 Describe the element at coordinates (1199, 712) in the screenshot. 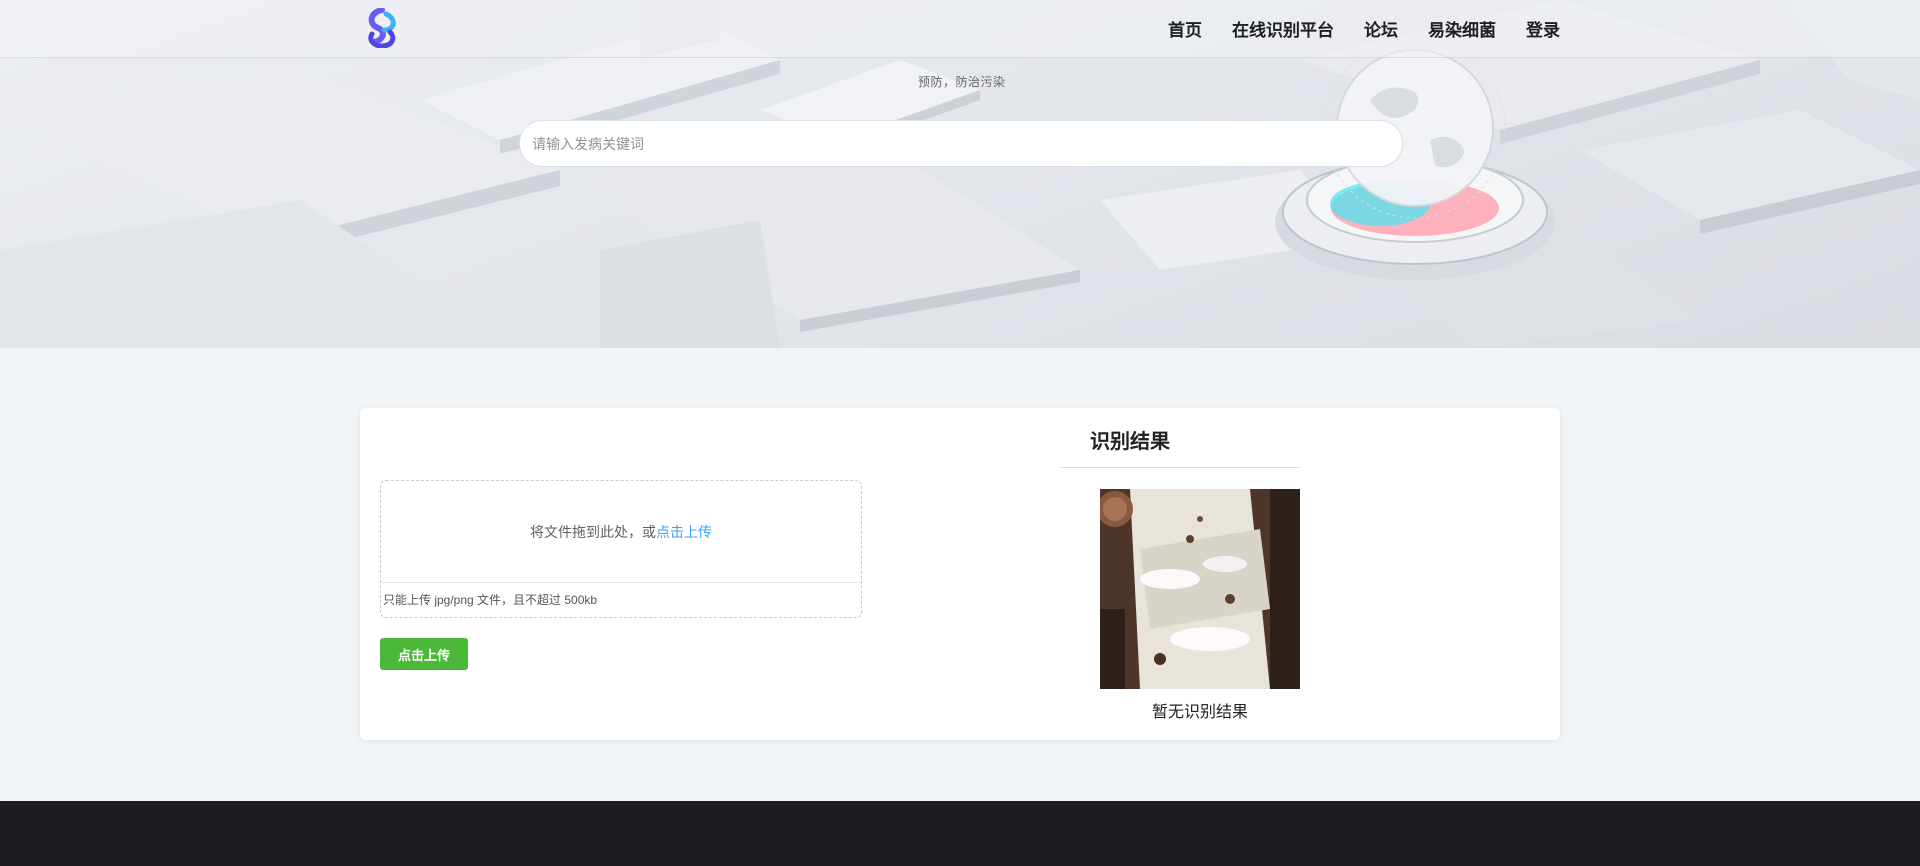

I see `result-empty-text: 暂无识别结果` at that location.